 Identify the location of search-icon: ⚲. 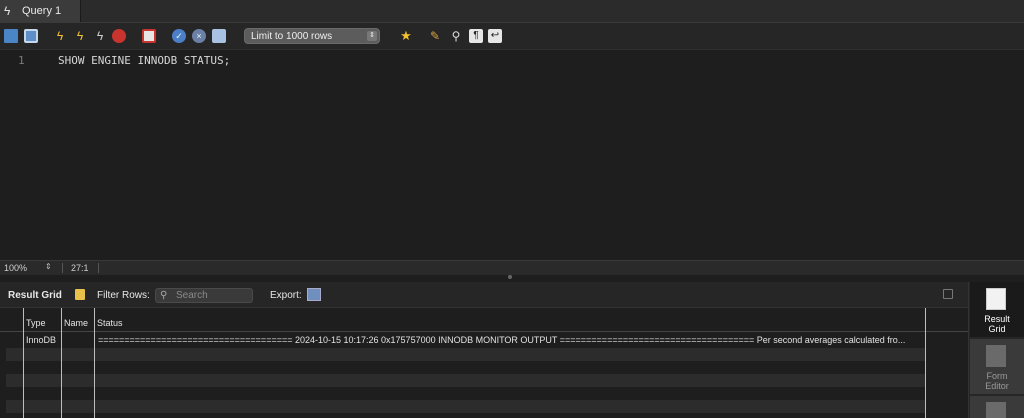
(164, 295).